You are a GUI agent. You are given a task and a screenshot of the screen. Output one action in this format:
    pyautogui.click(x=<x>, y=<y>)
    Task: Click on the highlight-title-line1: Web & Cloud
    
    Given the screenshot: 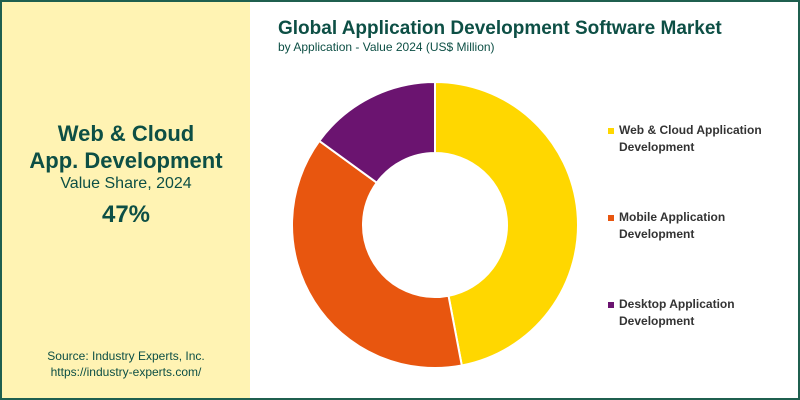 What is the action you would take?
    pyautogui.click(x=126, y=133)
    